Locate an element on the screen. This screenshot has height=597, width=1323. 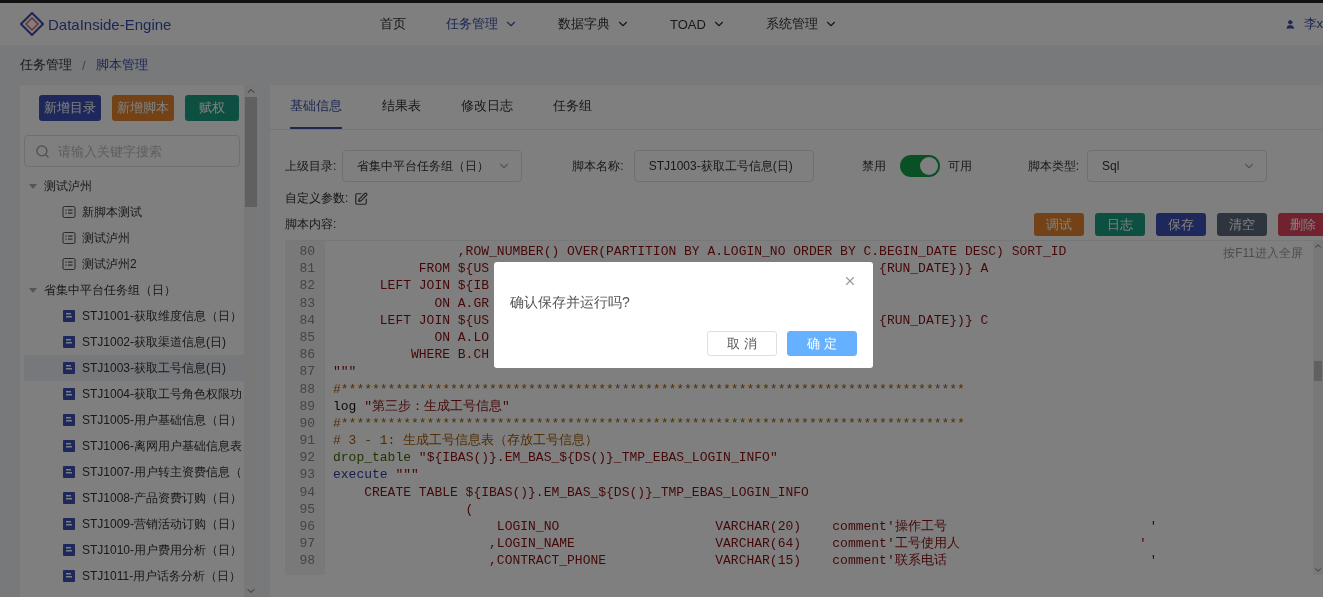
code-line: ( is located at coordinates (469, 509).